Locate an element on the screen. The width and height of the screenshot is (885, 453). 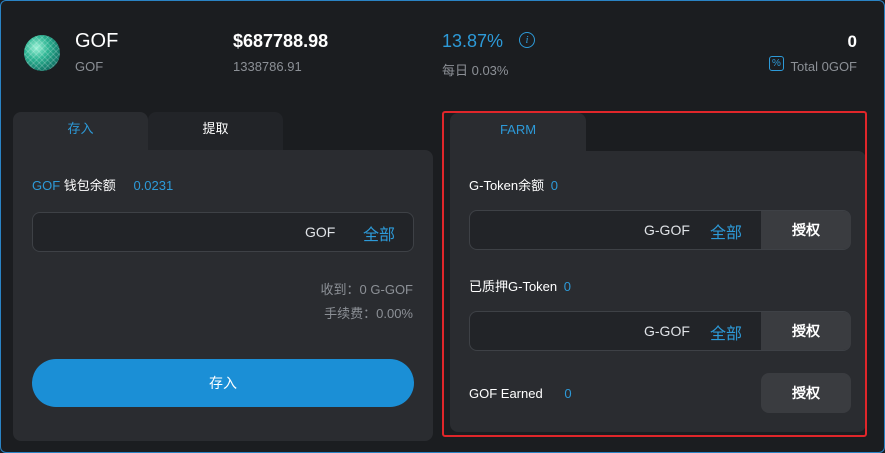
deposit-button: 存入 is located at coordinates (223, 383).